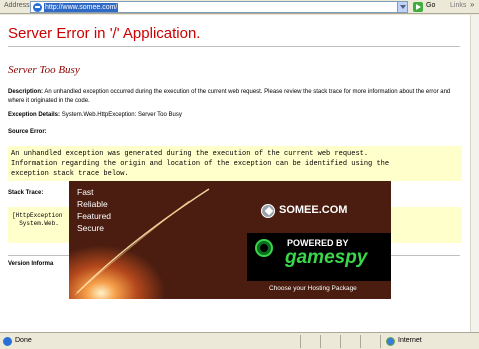 Image resolution: width=479 pixels, height=349 pixels. I want to click on ad-word: Reliable, so click(92, 204).